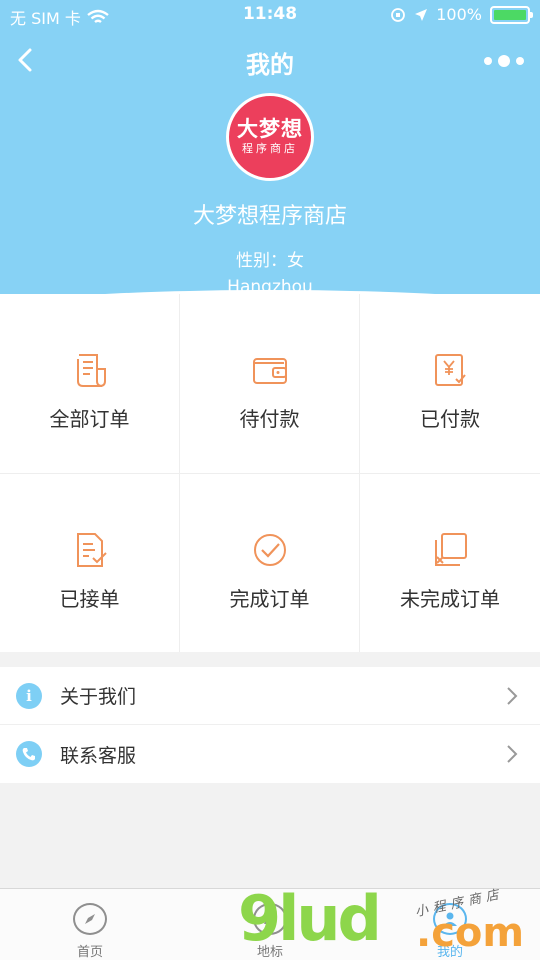  What do you see at coordinates (459, 14) in the screenshot?
I see `battery-percent: 100%` at bounding box center [459, 14].